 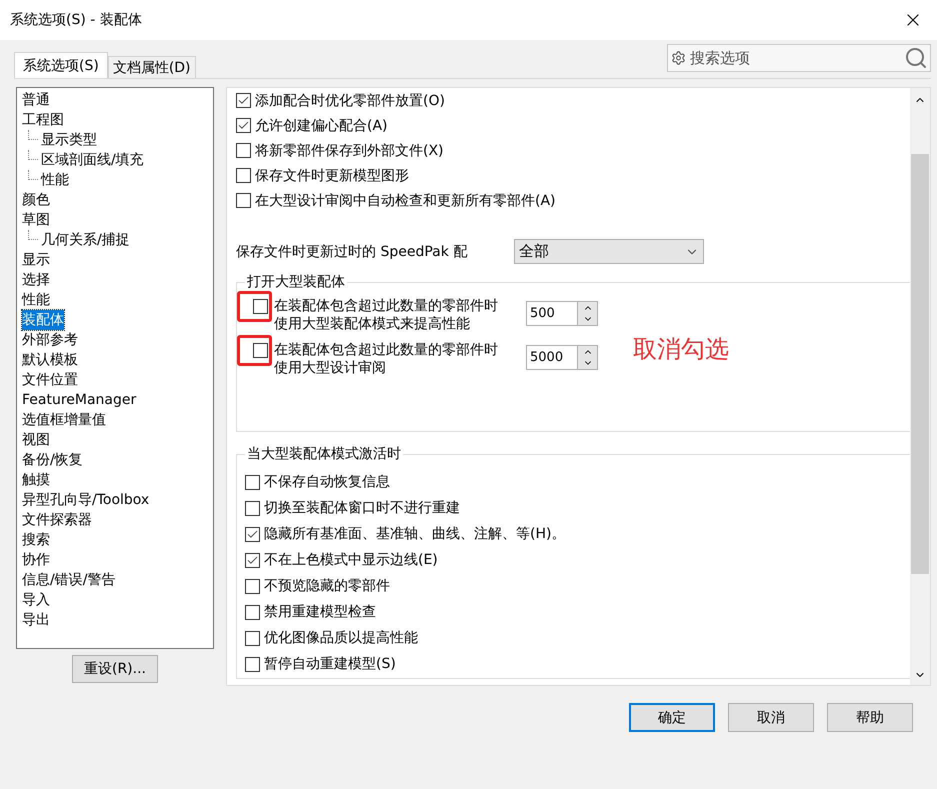 What do you see at coordinates (50, 340) in the screenshot?
I see `tree-item: 外部参考` at bounding box center [50, 340].